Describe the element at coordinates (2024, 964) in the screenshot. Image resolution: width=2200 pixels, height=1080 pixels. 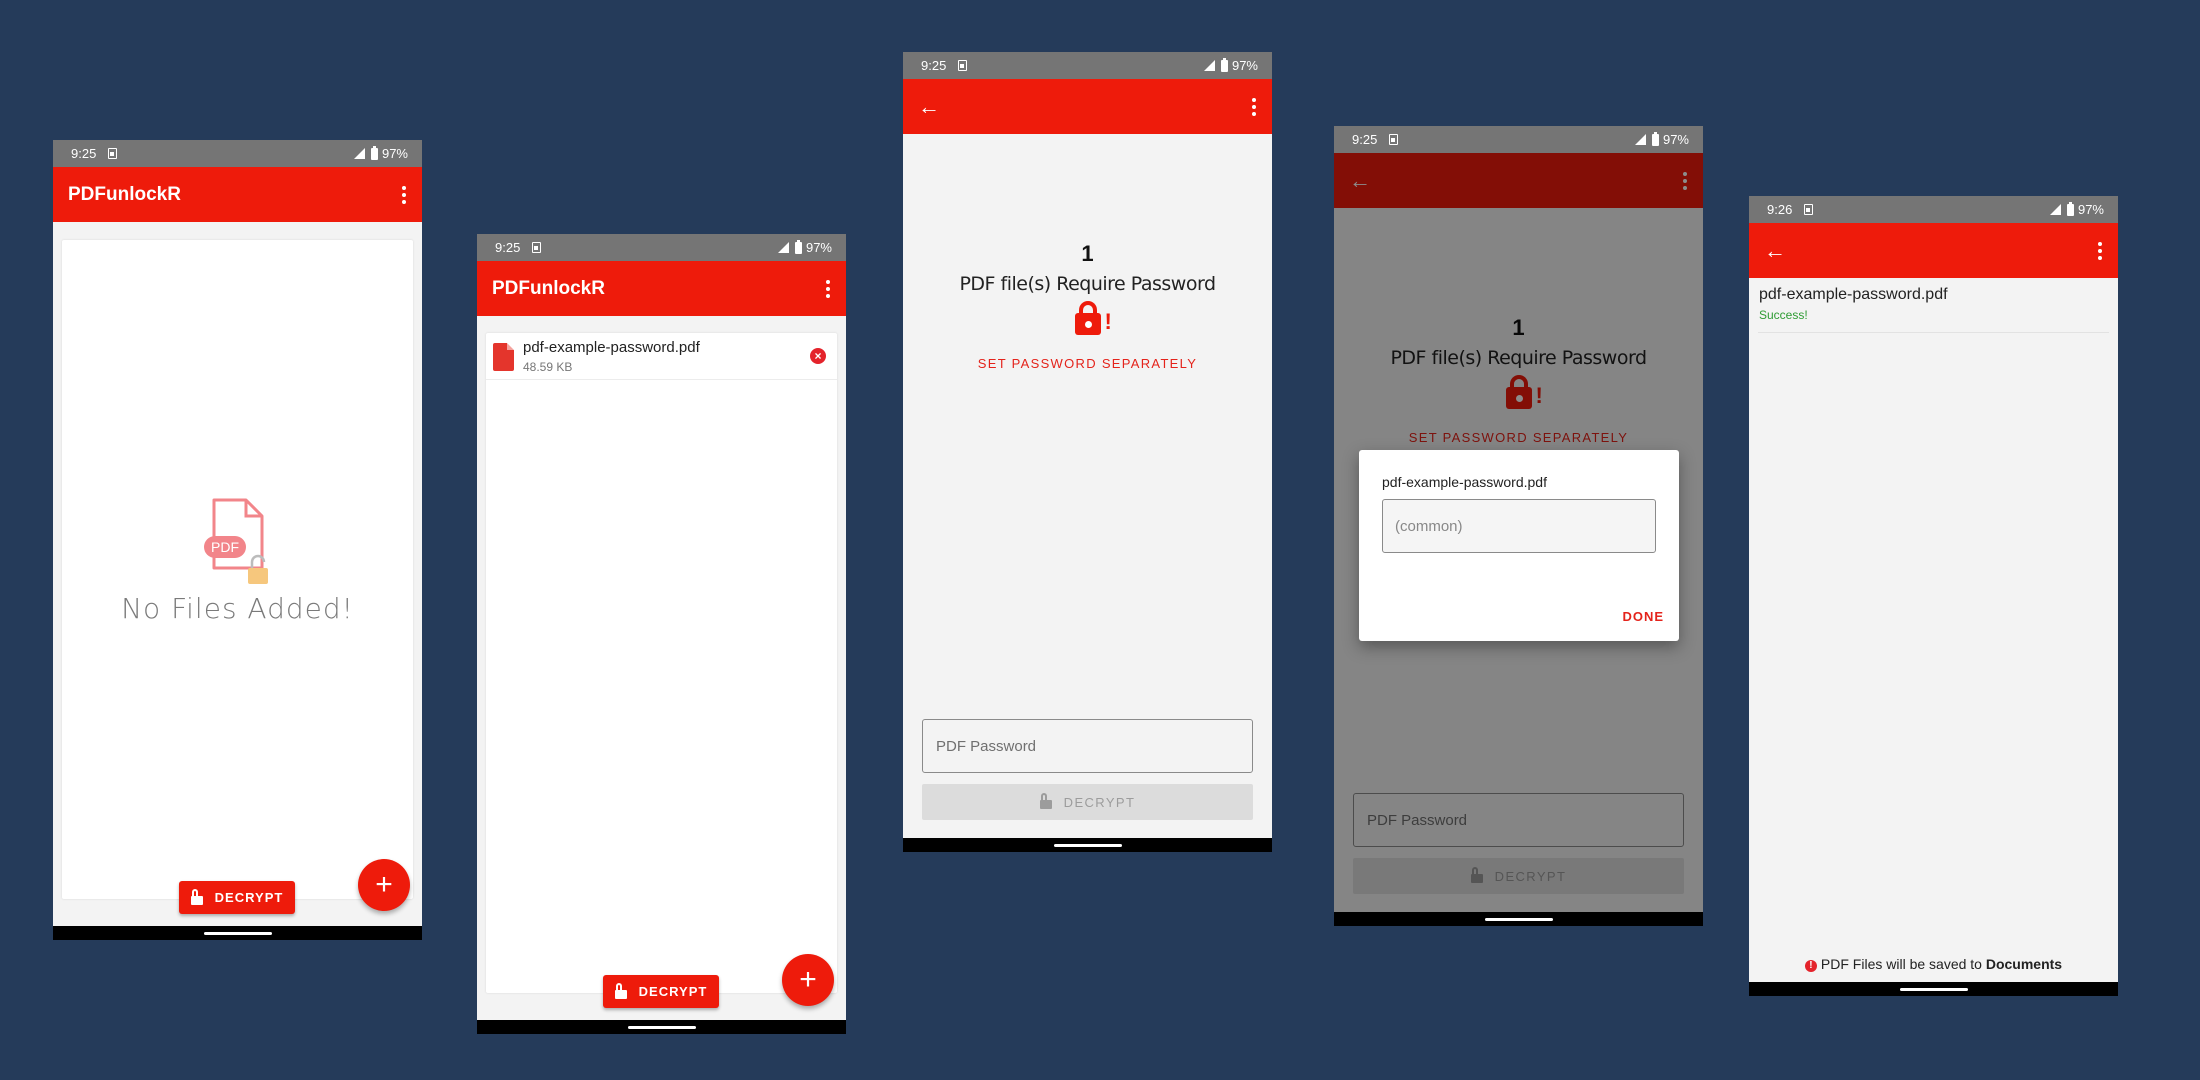
I see `save-location: Documents` at that location.